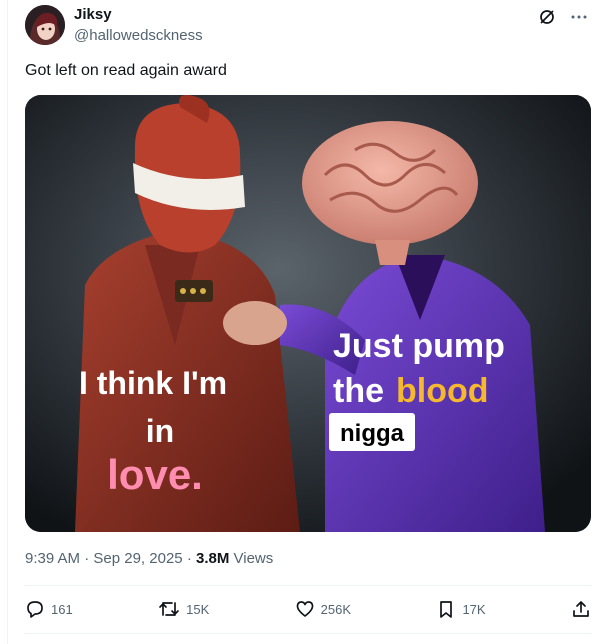  Describe the element at coordinates (358, 391) in the screenshot. I see `right-caption-the: the` at that location.